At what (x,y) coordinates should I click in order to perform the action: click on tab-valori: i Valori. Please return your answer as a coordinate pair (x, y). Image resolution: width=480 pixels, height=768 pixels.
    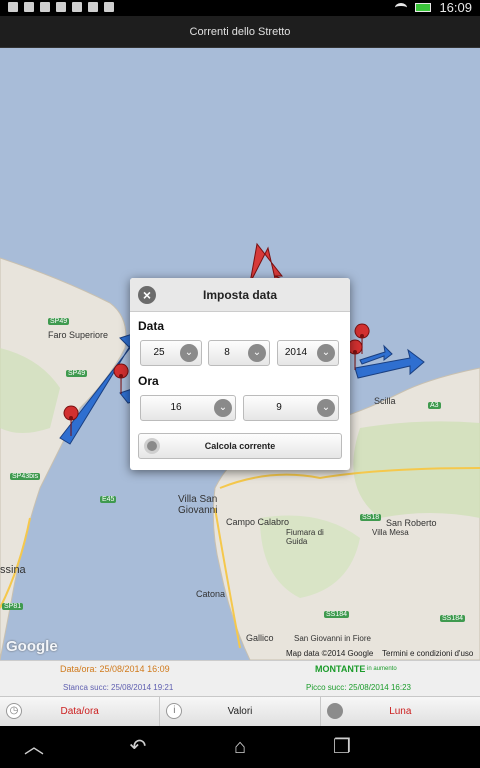
    Looking at the image, I should click on (240, 712).